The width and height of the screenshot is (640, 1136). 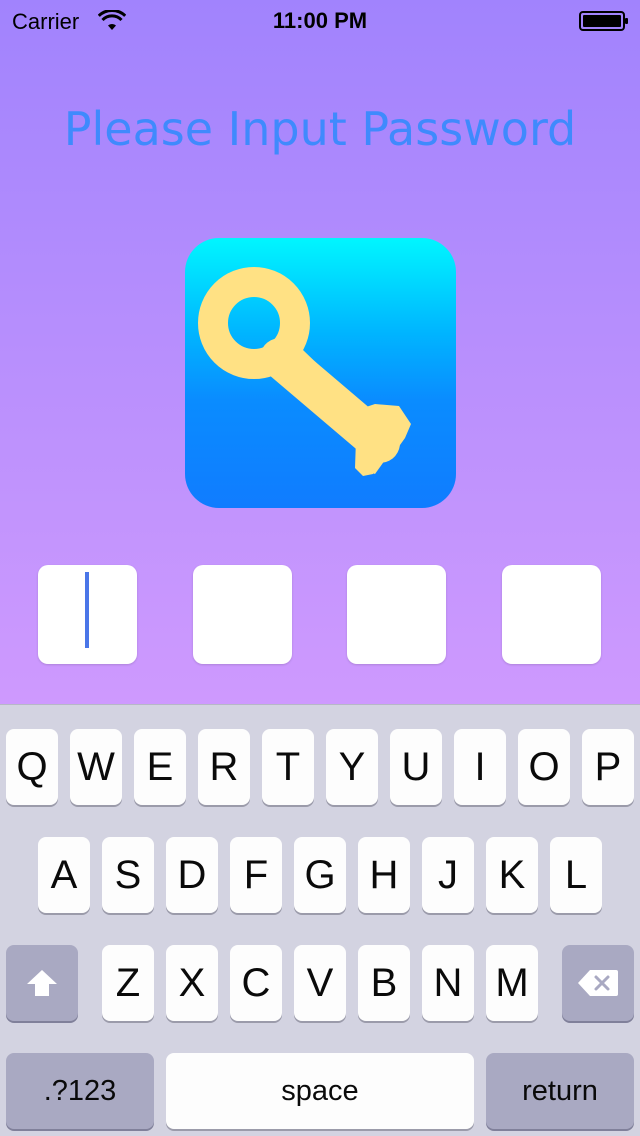 I want to click on text-cursor, so click(x=87, y=610).